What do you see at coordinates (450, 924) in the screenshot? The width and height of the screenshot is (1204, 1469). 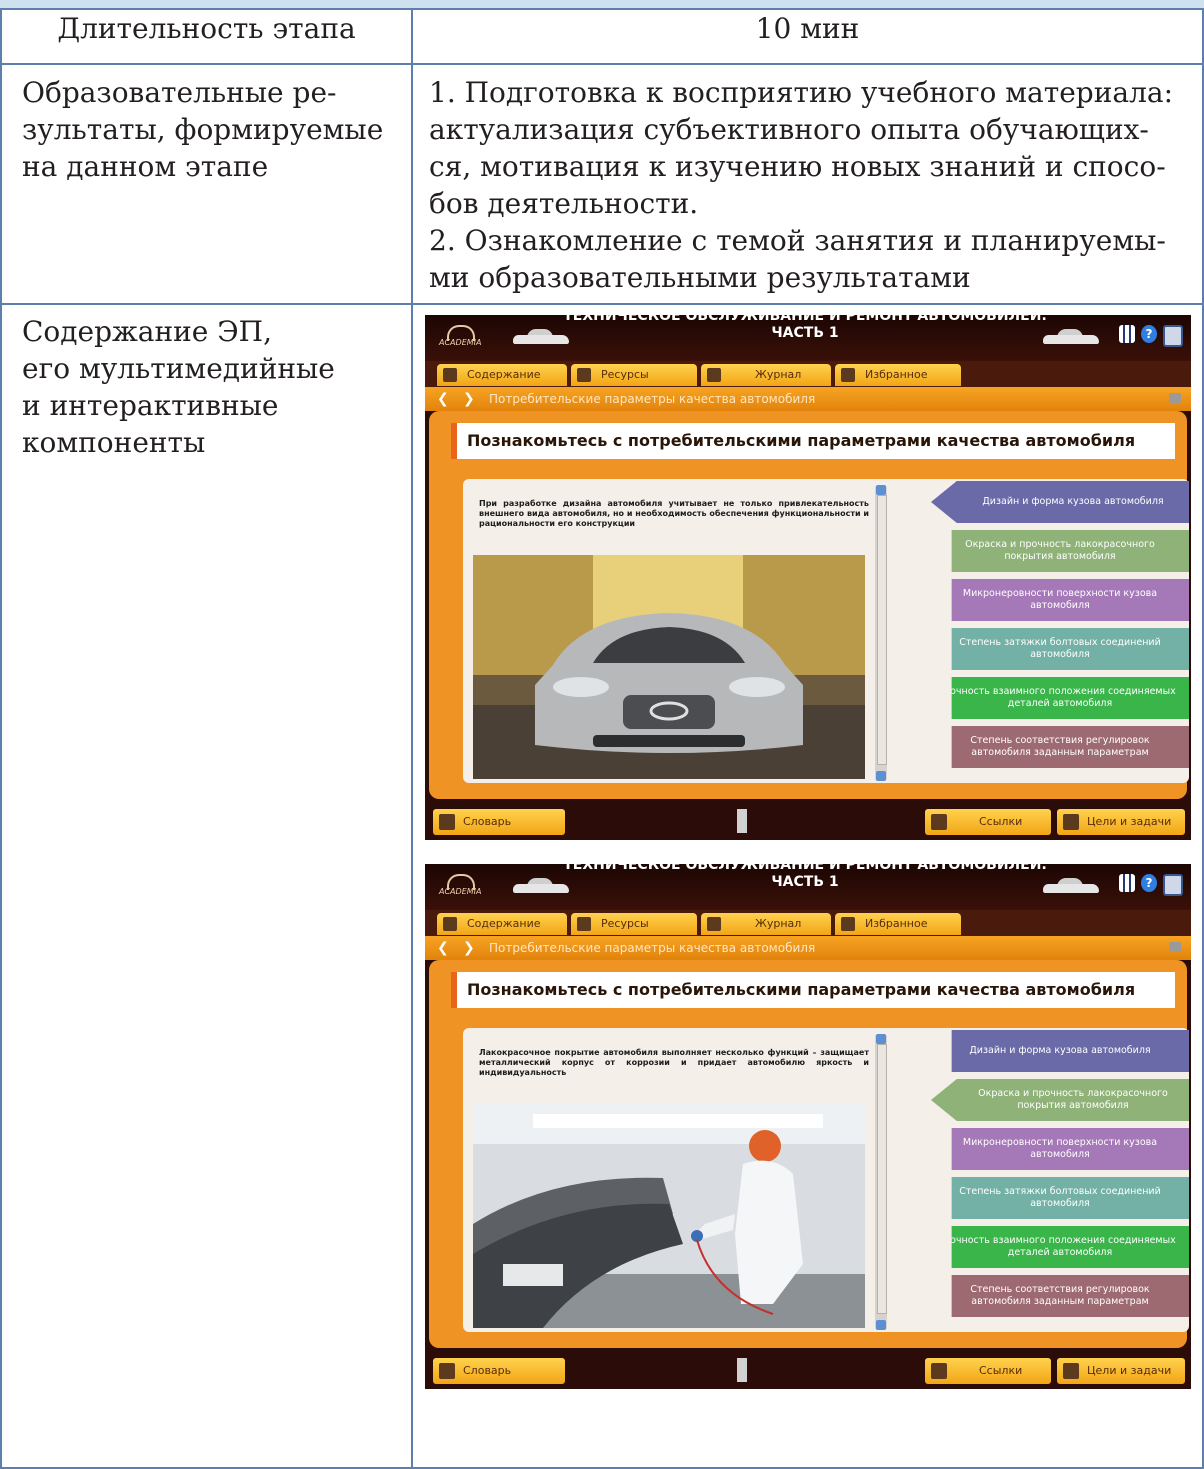 I see `contents-icon` at bounding box center [450, 924].